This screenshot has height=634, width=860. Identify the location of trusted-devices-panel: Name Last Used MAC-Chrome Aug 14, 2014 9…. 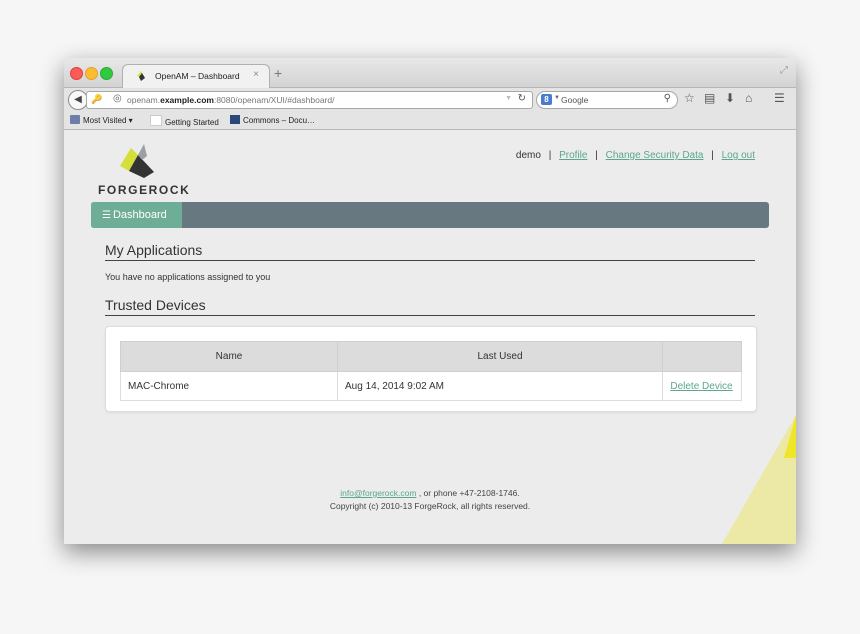
(431, 369).